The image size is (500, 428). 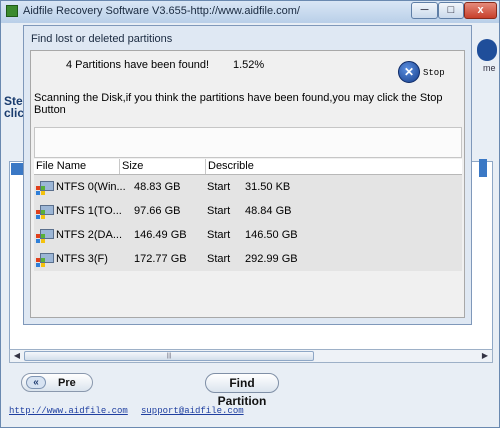 I want to click on background-scroll-marker, so click(x=483, y=168).